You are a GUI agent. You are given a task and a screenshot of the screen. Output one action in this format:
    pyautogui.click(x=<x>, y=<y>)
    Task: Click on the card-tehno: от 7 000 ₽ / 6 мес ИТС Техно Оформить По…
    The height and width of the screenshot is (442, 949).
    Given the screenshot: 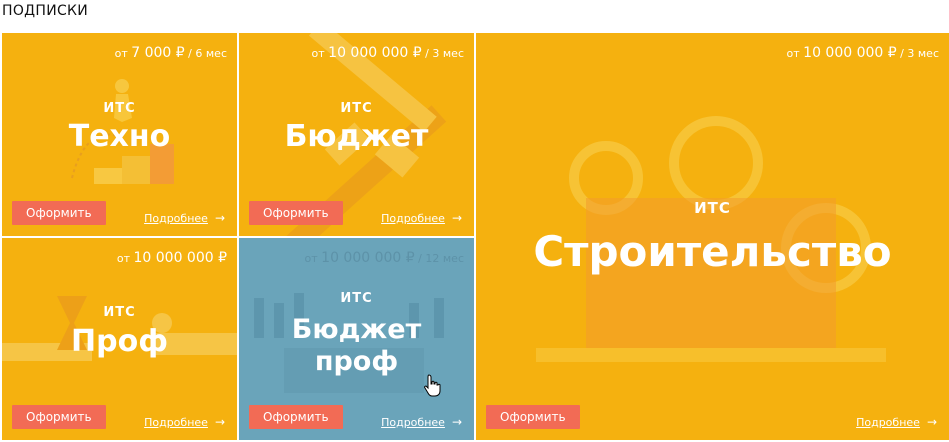 What is the action you would take?
    pyautogui.click(x=119, y=134)
    